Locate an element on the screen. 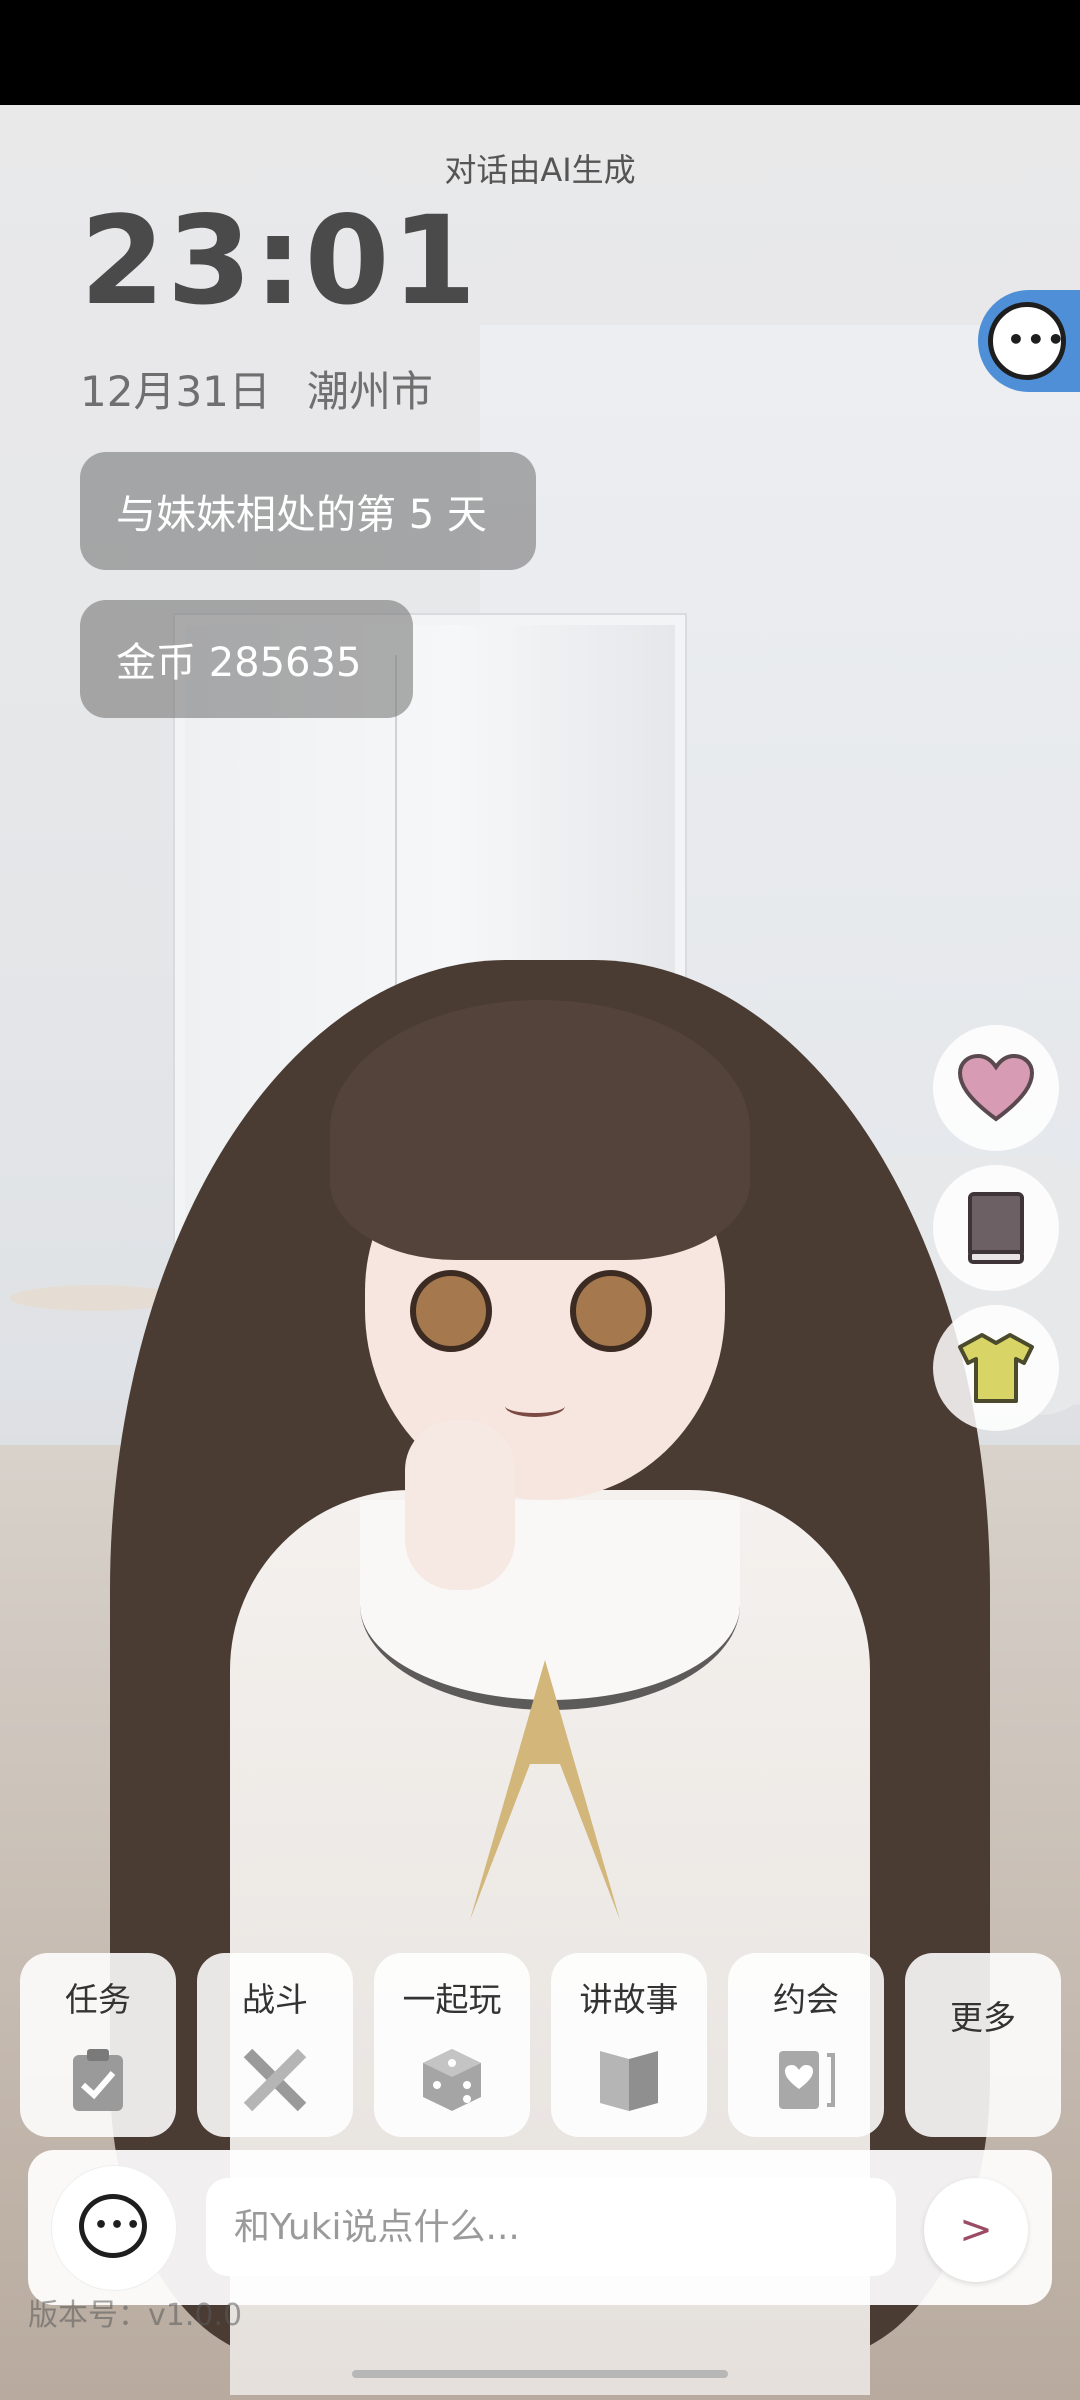 This screenshot has width=1080, height=2400. book-icon is located at coordinates (996, 1228).